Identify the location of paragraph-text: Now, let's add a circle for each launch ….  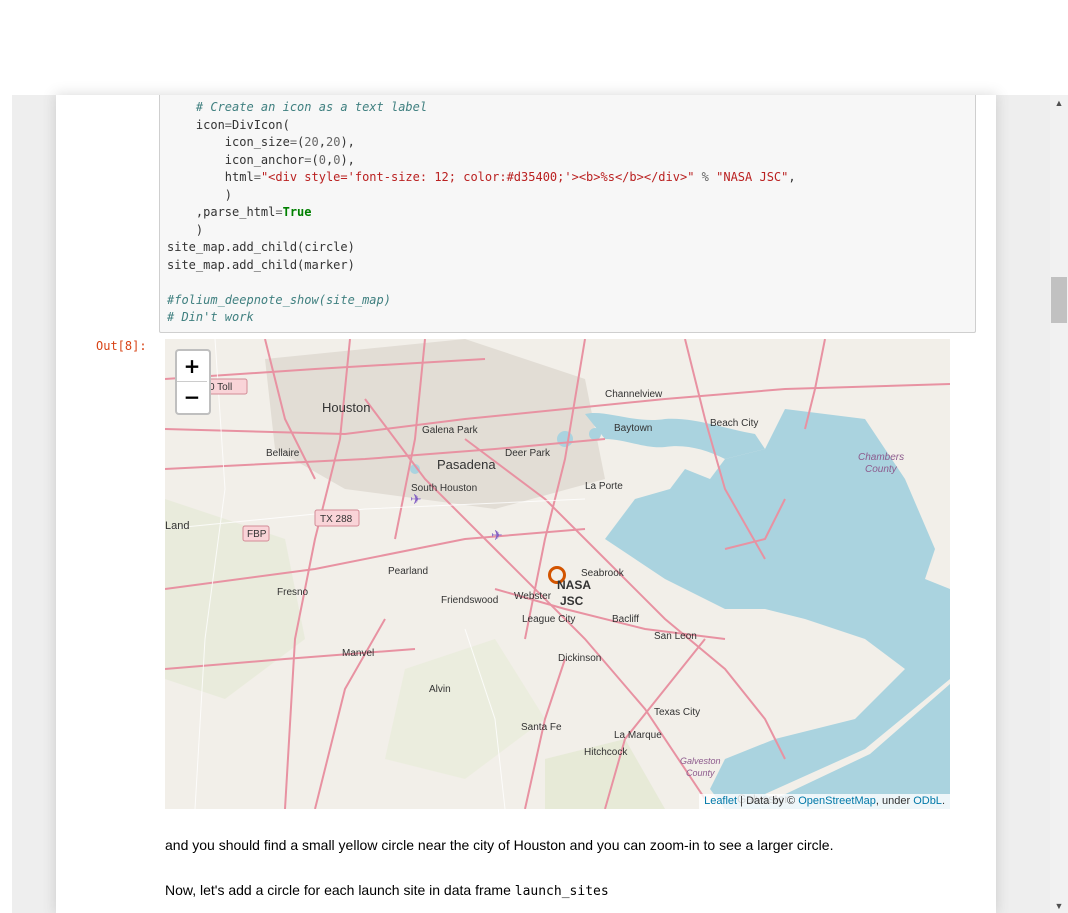
(340, 890).